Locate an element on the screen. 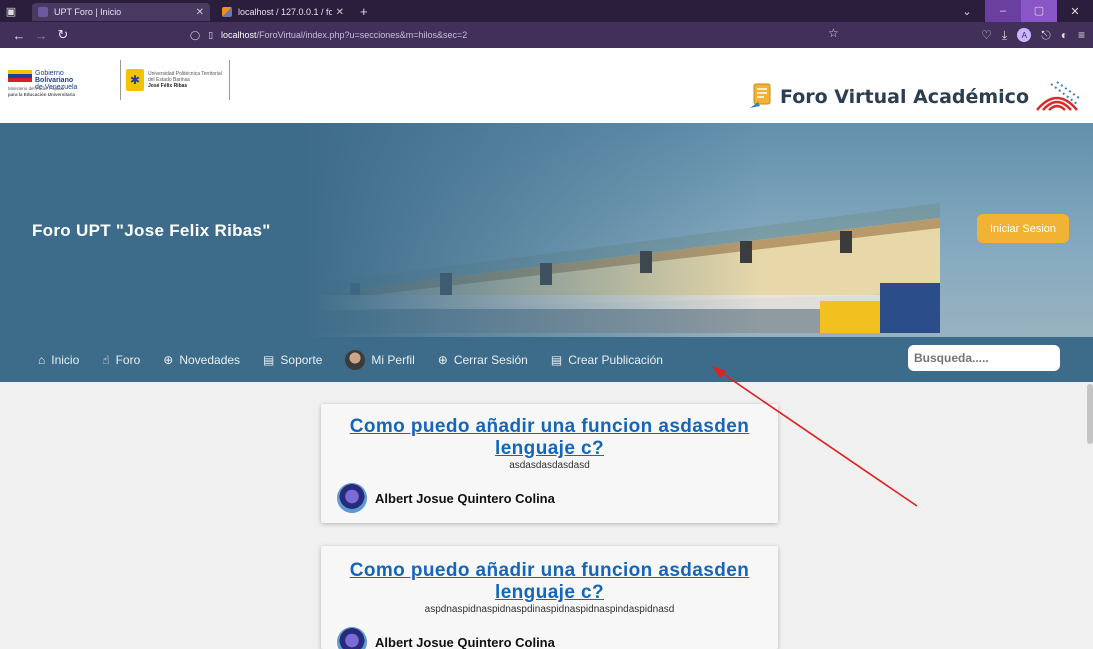  tab-overflow-icon: ⌄ is located at coordinates (967, 11).